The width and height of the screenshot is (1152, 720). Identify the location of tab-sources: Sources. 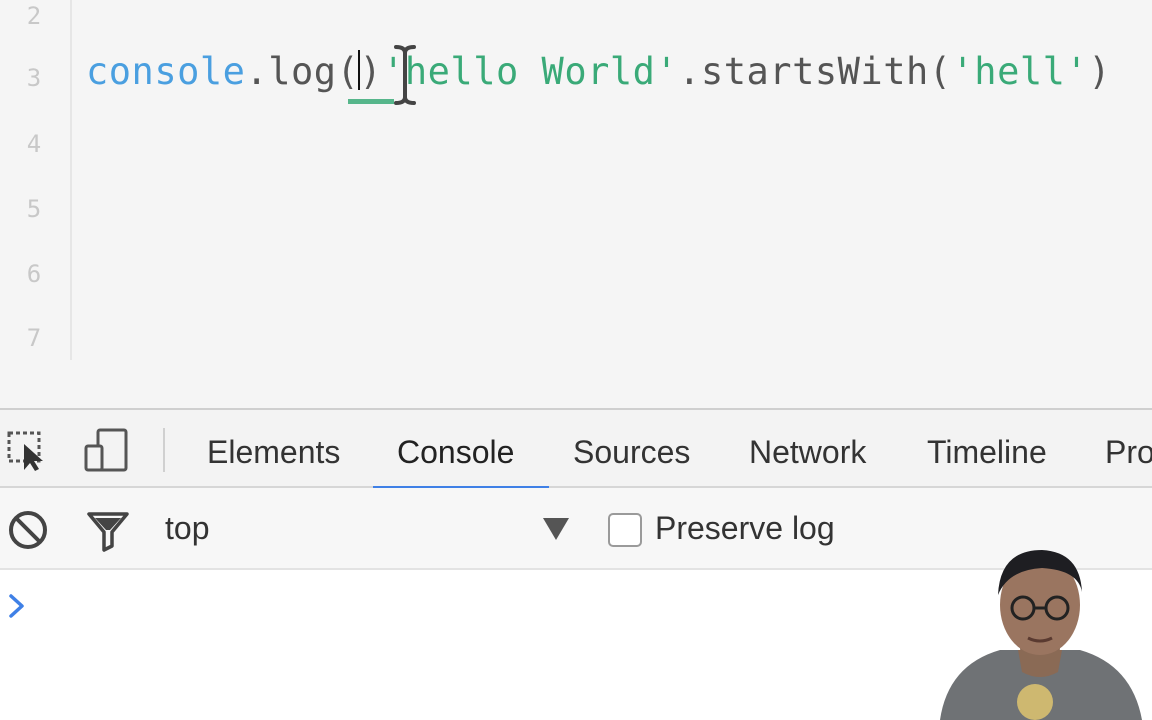
(631, 452).